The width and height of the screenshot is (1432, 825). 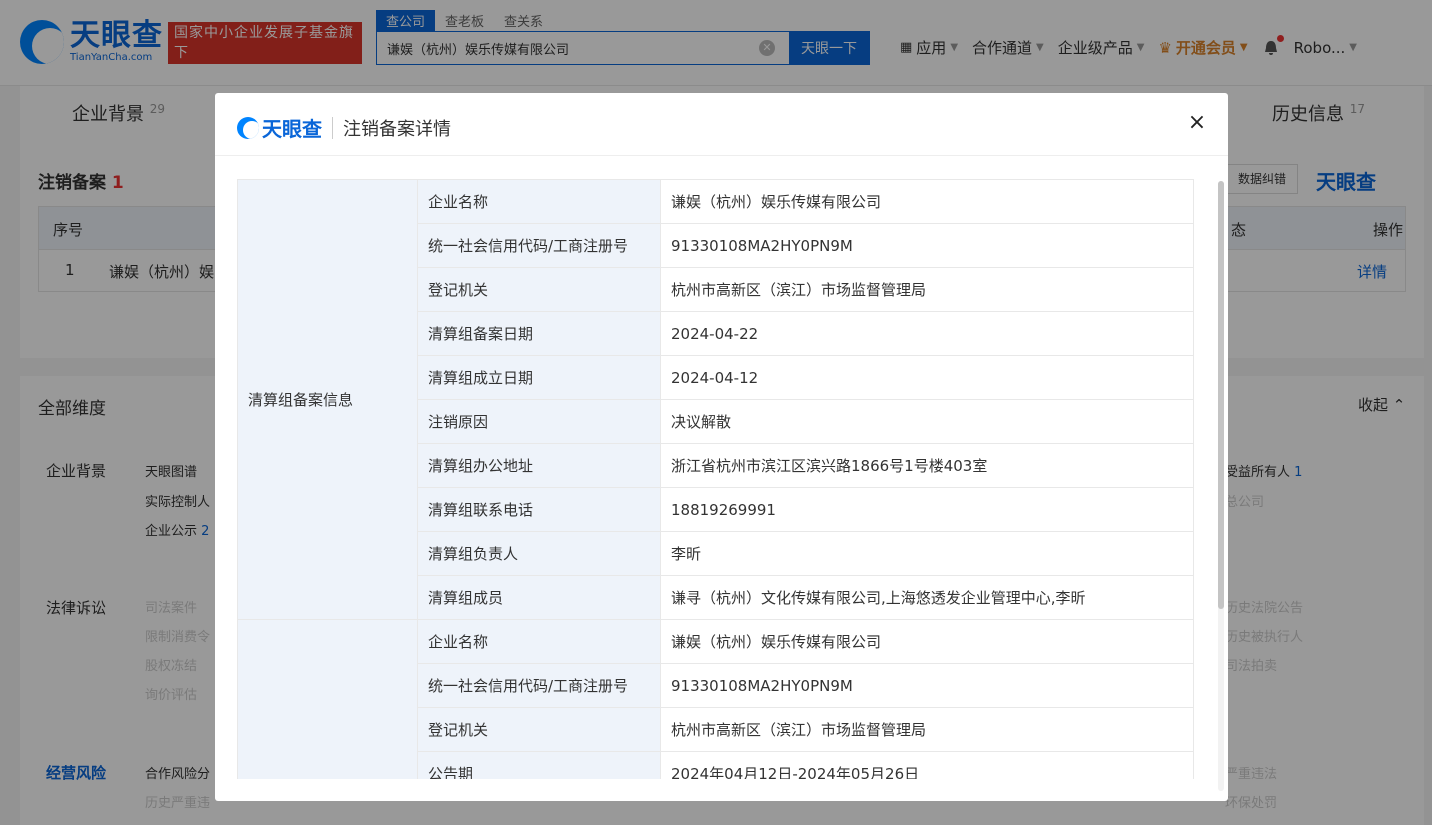 What do you see at coordinates (539, 421) in the screenshot?
I see `field-key: 注销原因` at bounding box center [539, 421].